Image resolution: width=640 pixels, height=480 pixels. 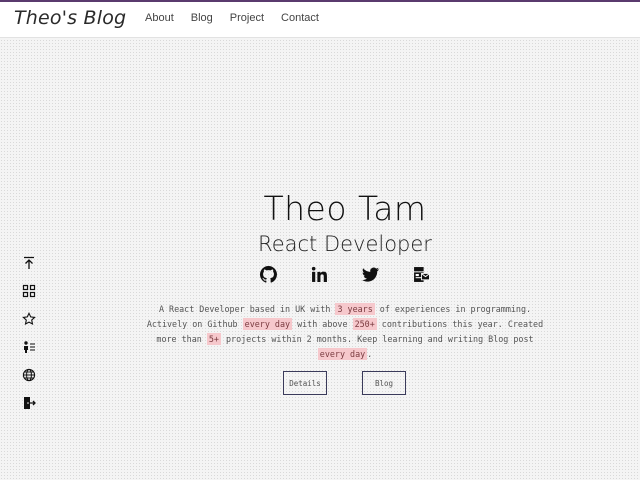 I want to click on exit-icon, so click(x=29, y=403).